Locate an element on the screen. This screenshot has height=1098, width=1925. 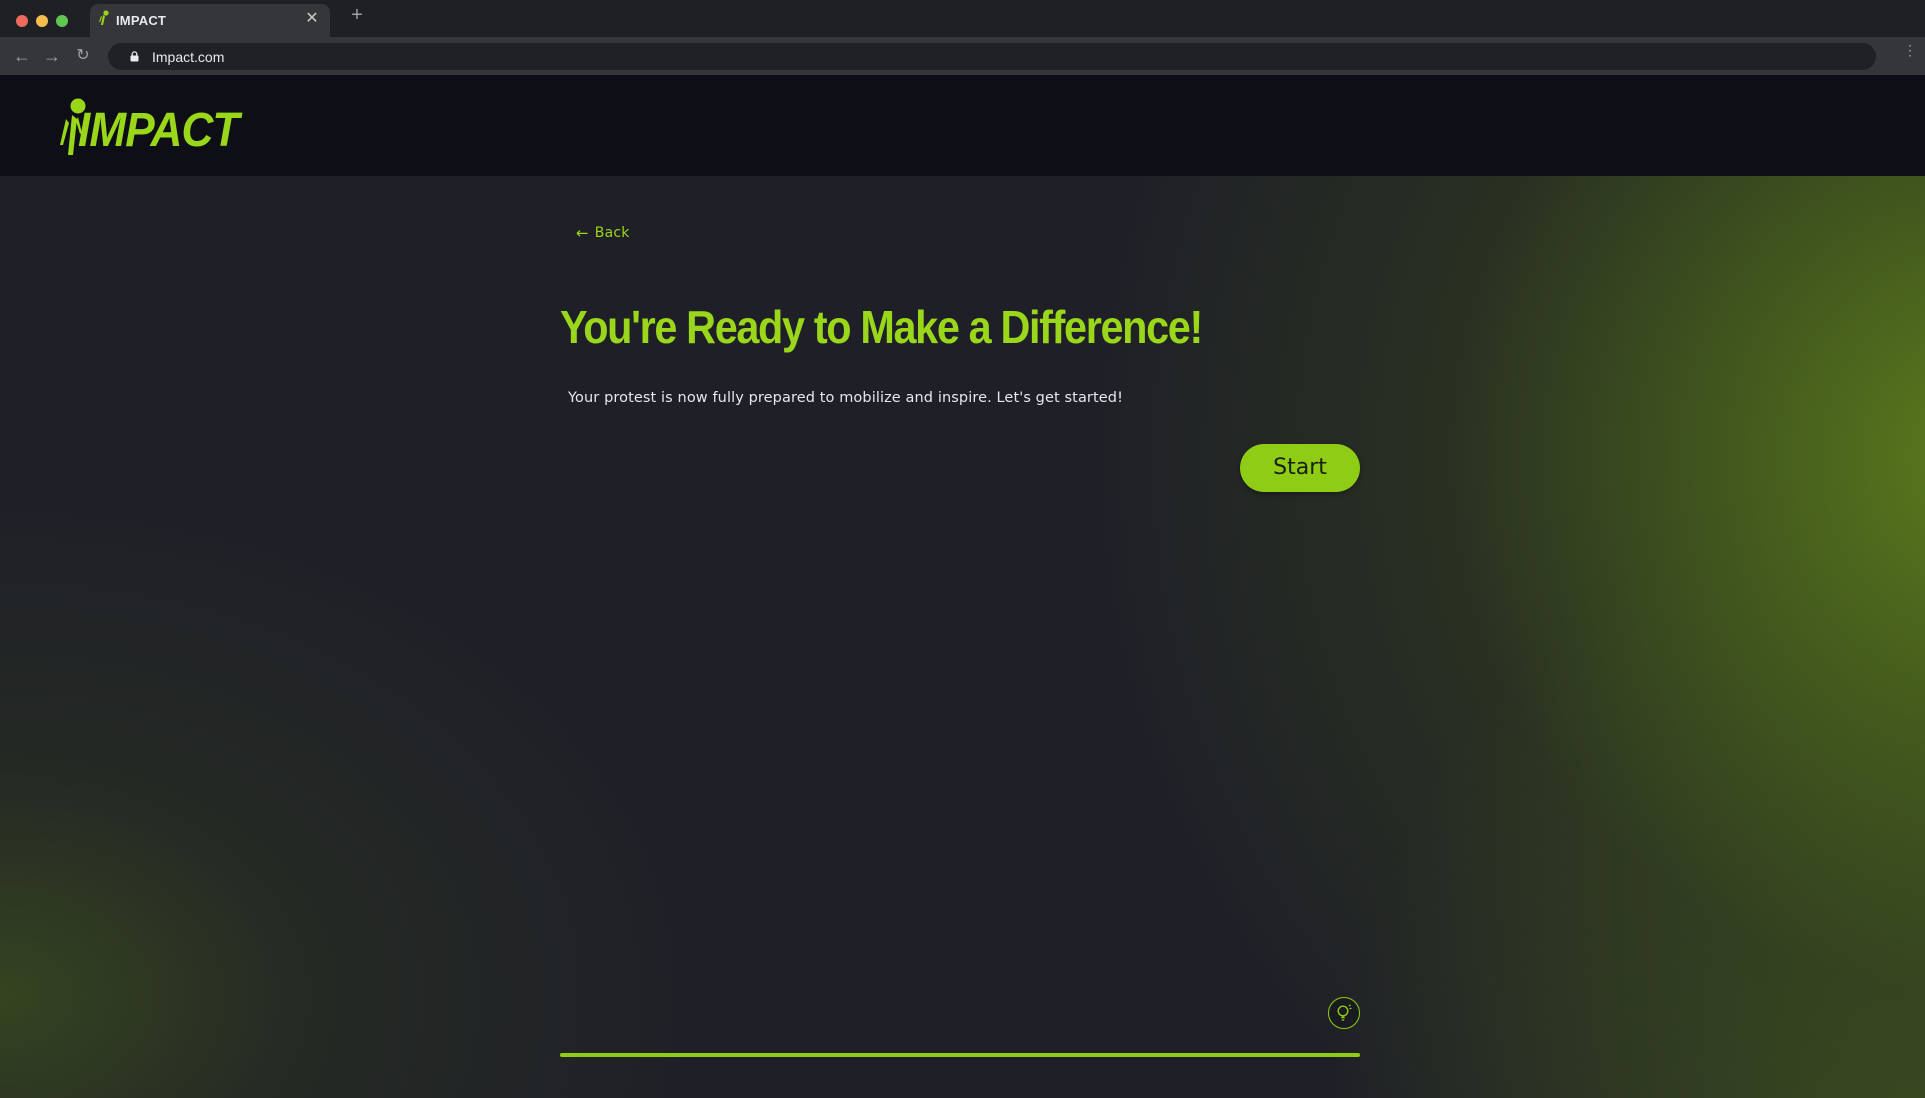
browser-toolbar: ← → ↻ Impact.com ⋮ is located at coordinates (962, 56).